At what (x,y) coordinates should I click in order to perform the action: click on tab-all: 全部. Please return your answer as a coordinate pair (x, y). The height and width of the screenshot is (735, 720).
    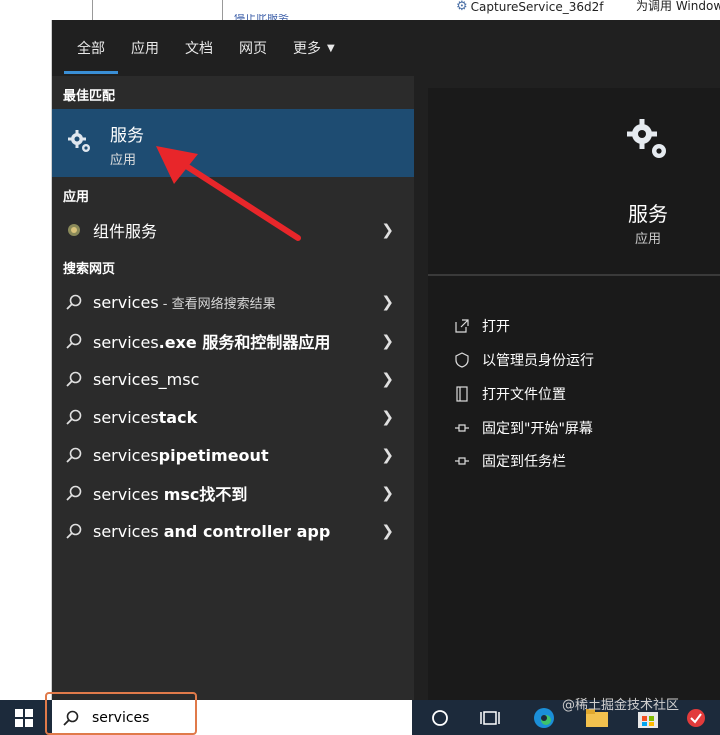
    Looking at the image, I should click on (91, 48).